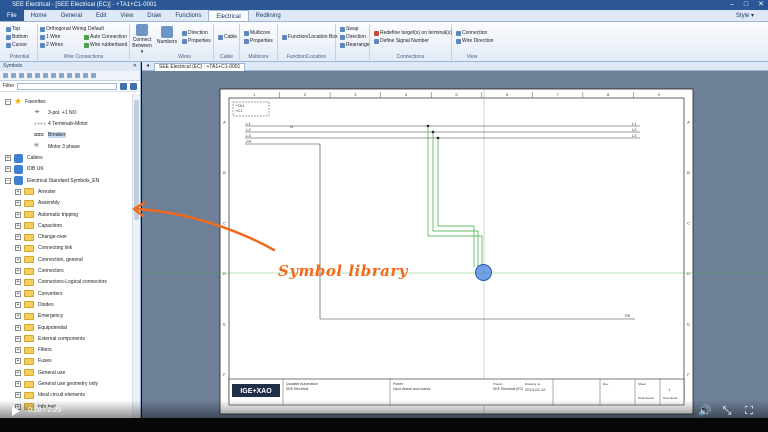 Image resolution: width=768 pixels, height=432 pixels. What do you see at coordinates (71, 15) in the screenshot?
I see `tab-general: General` at bounding box center [71, 15].